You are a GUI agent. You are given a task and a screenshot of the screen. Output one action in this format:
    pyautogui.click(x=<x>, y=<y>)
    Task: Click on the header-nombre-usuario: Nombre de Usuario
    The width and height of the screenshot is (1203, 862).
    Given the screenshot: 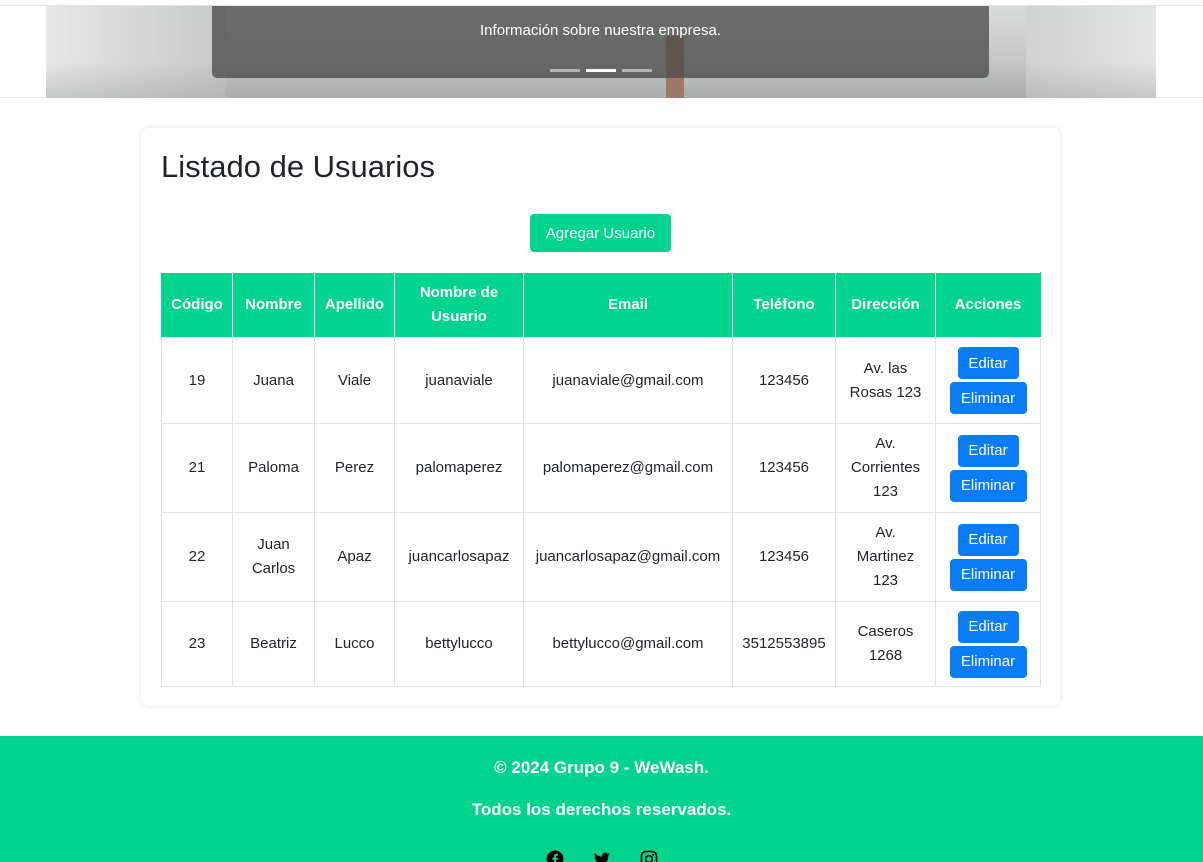 What is the action you would take?
    pyautogui.click(x=459, y=305)
    